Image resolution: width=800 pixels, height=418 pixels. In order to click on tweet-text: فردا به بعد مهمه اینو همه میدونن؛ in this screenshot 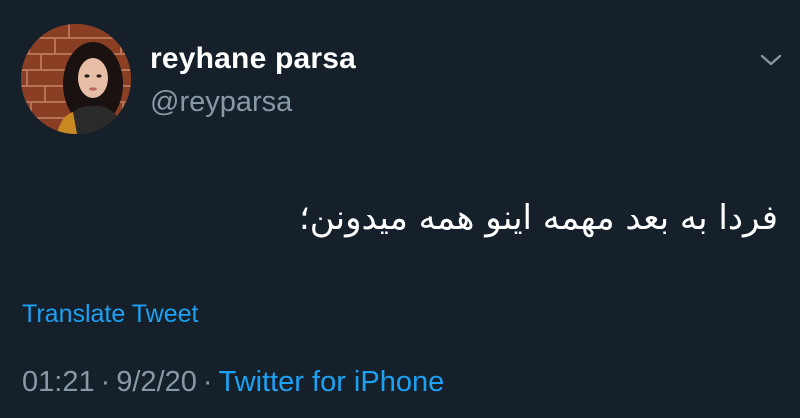, I will do `click(538, 218)`.